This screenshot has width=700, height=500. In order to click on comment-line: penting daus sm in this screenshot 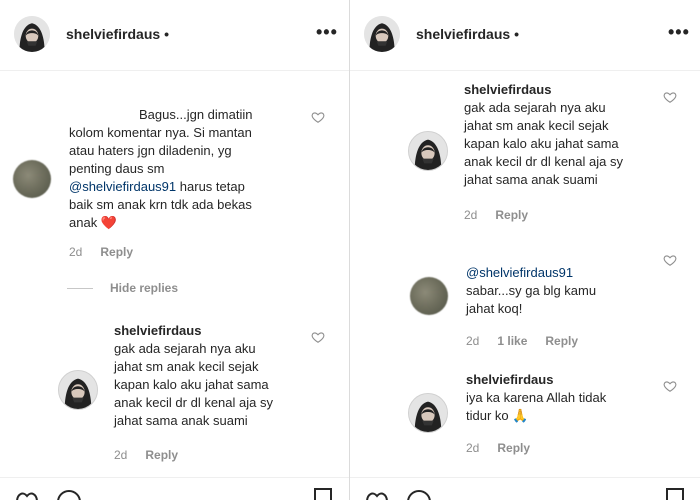, I will do `click(117, 168)`.